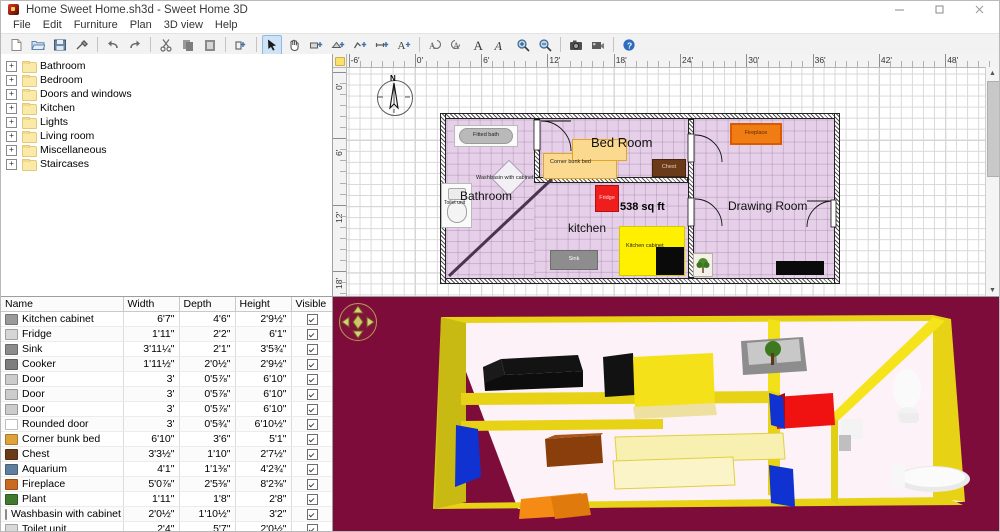  What do you see at coordinates (60, 45) in the screenshot?
I see `save-icon` at bounding box center [60, 45].